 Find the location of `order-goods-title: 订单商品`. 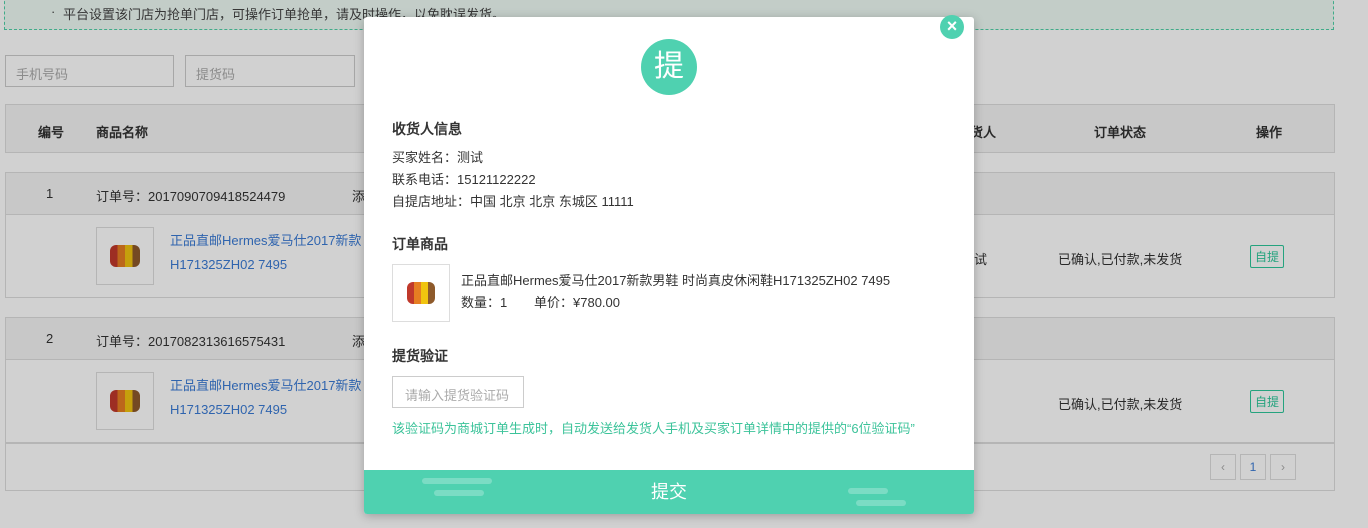

order-goods-title: 订单商品 is located at coordinates (420, 244).